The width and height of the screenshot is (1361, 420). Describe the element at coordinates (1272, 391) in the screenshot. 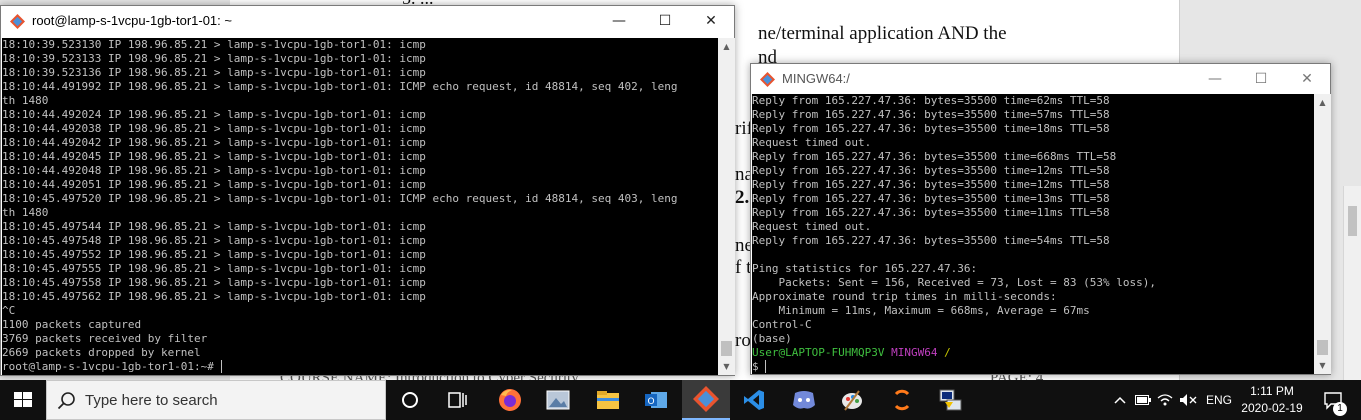

I see `clock-time: 1:11 PM` at that location.